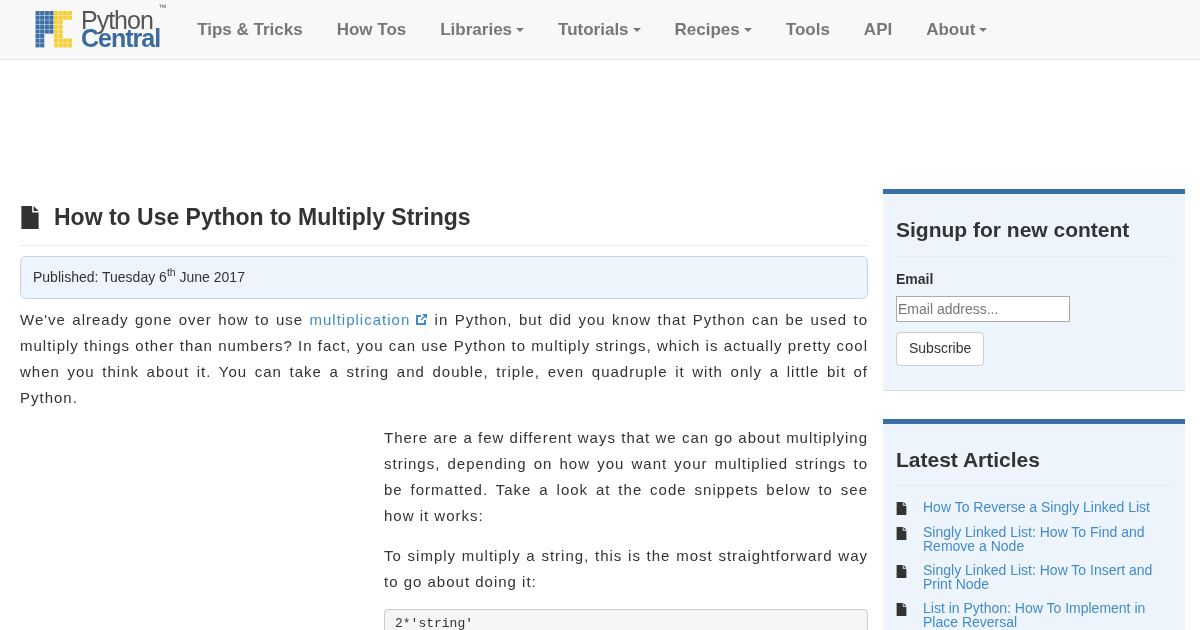 This screenshot has height=630, width=1200. Describe the element at coordinates (807, 29) in the screenshot. I see `nav-link: Tools` at that location.